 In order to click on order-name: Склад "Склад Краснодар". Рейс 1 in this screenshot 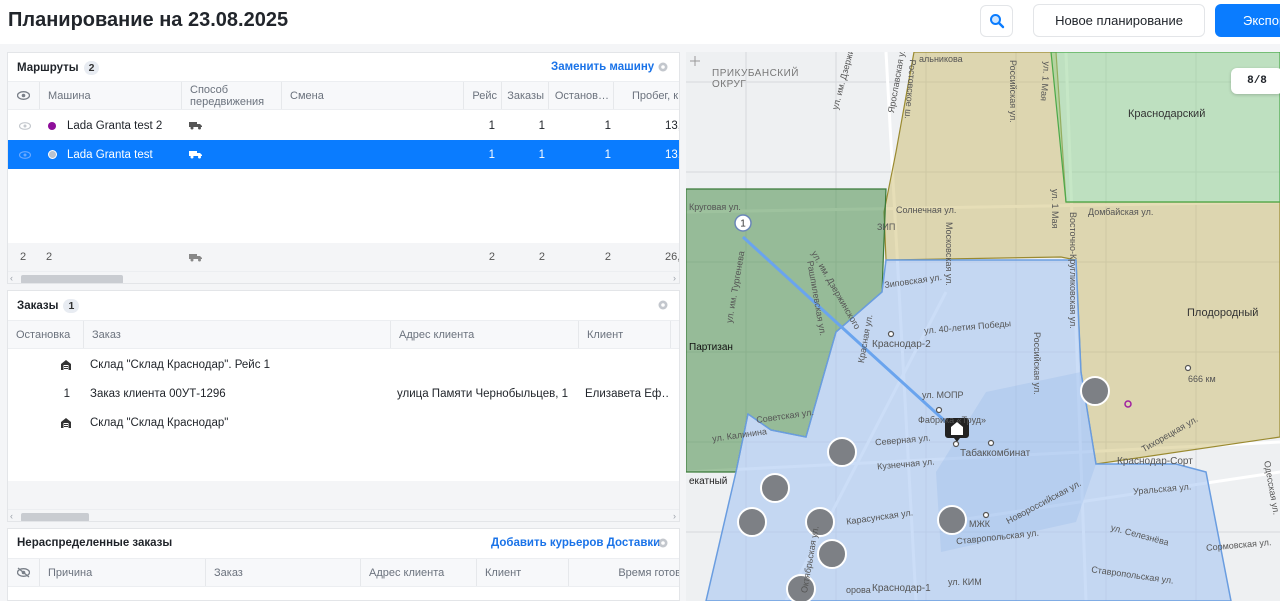, I will do `click(180, 364)`.